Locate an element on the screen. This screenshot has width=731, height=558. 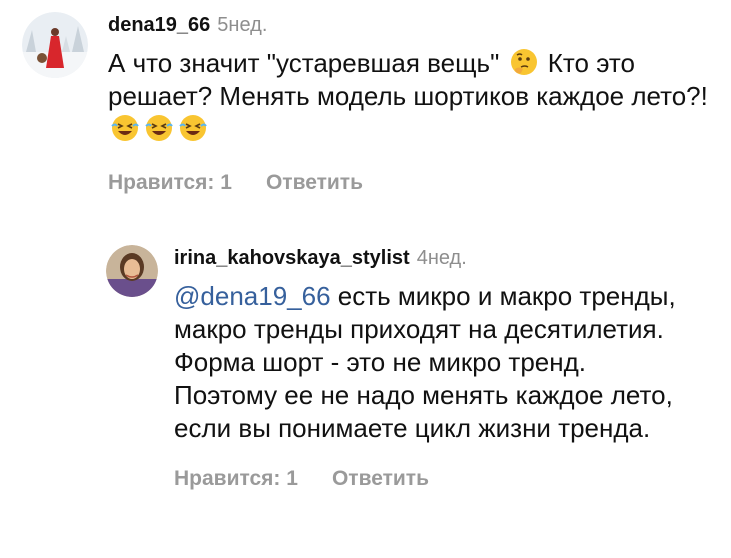
comment-text-part: А что значит "устаревшая вещь" is located at coordinates (307, 63).